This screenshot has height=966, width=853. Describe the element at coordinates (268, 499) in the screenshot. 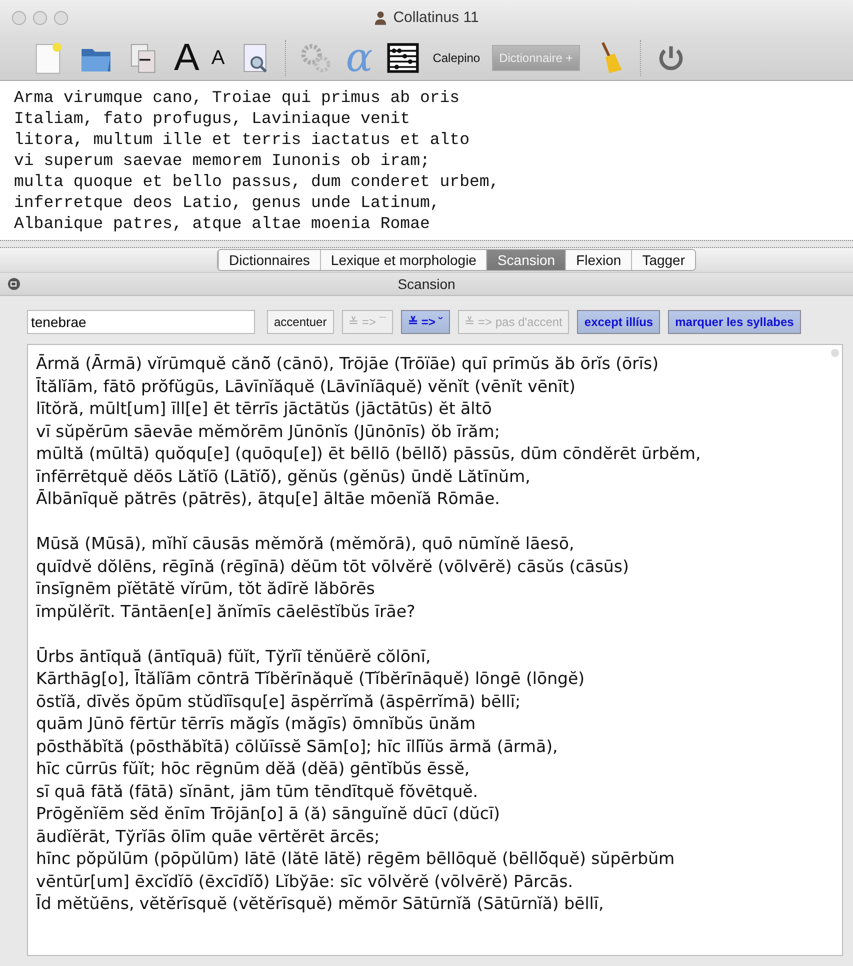

I see `scanned-verse-line: Ālbānīquĕ pătrēs (pātrēs), ātqu[e] āltāe mōenĭă Rōmāe.` at that location.